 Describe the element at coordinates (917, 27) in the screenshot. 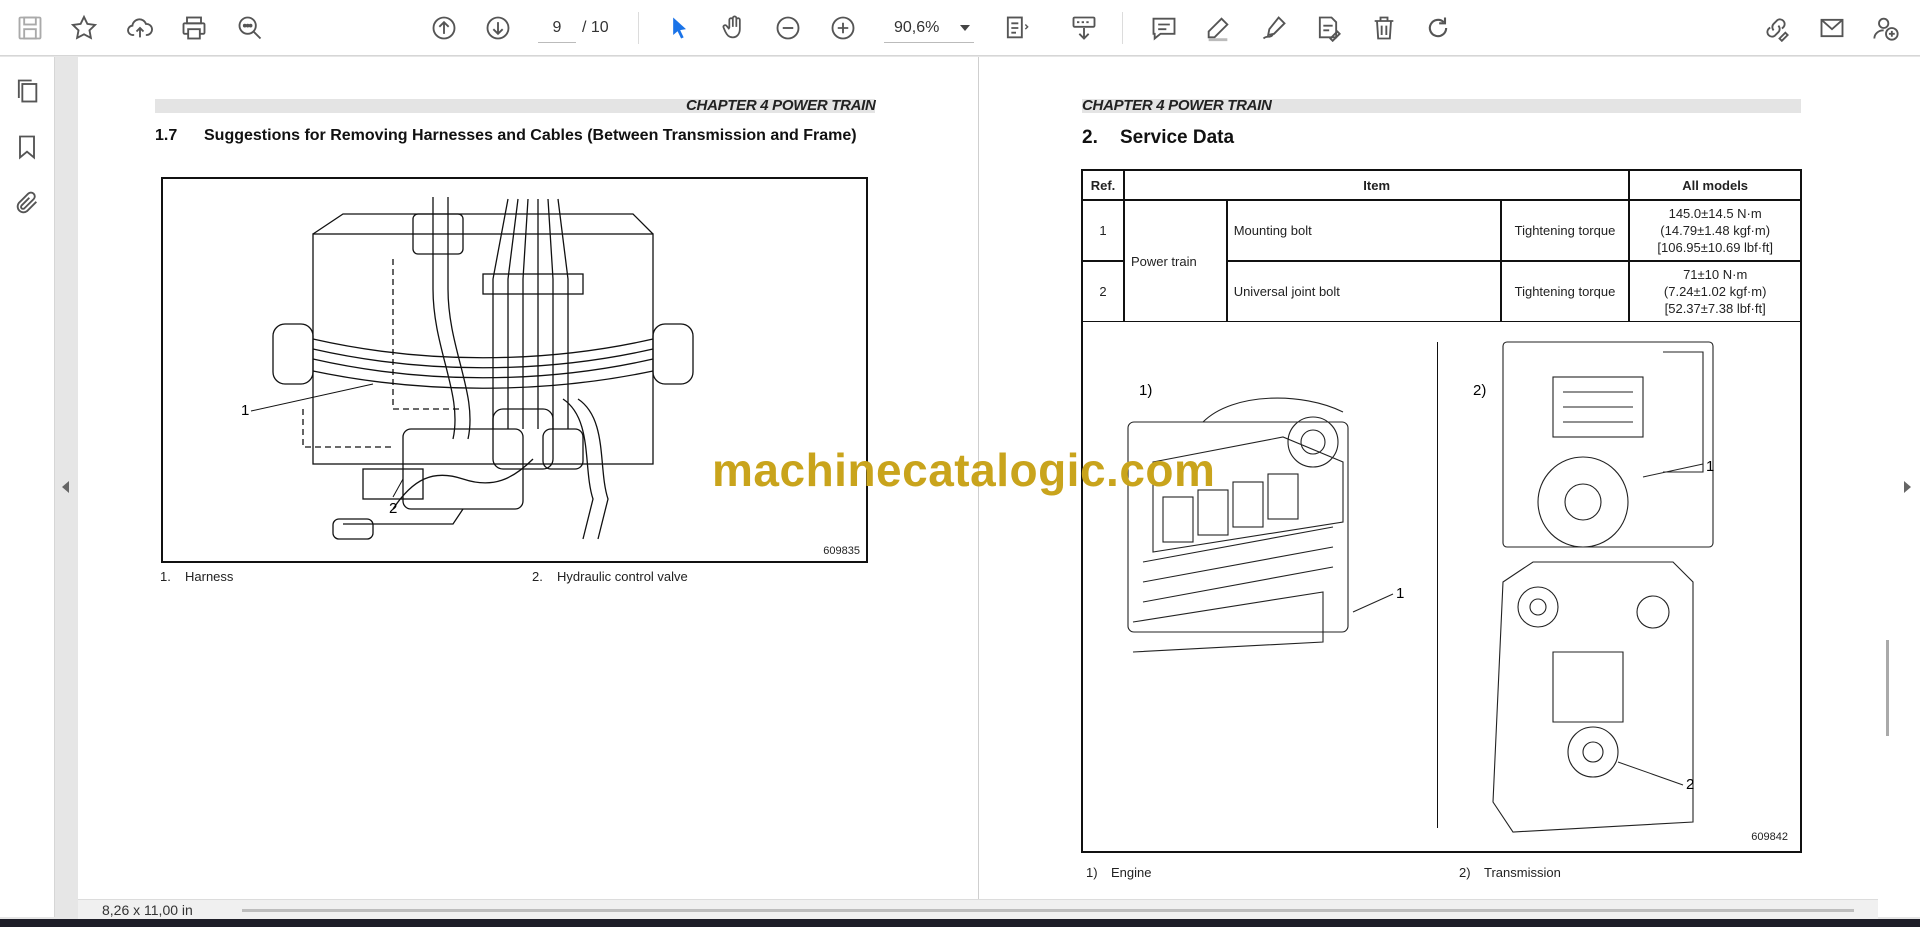

I see `zoom-level-value: 90,6%` at that location.